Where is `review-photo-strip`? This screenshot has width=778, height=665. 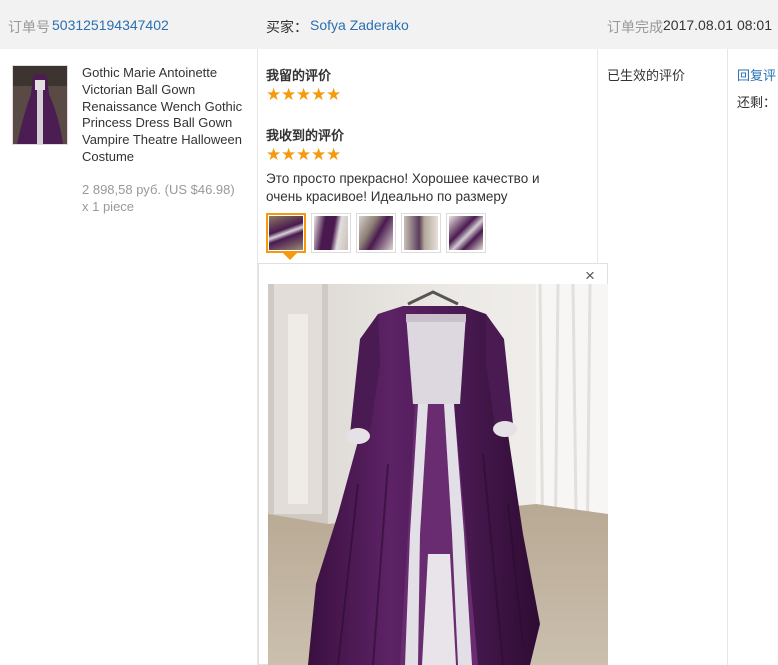
review-photo-strip is located at coordinates (376, 233).